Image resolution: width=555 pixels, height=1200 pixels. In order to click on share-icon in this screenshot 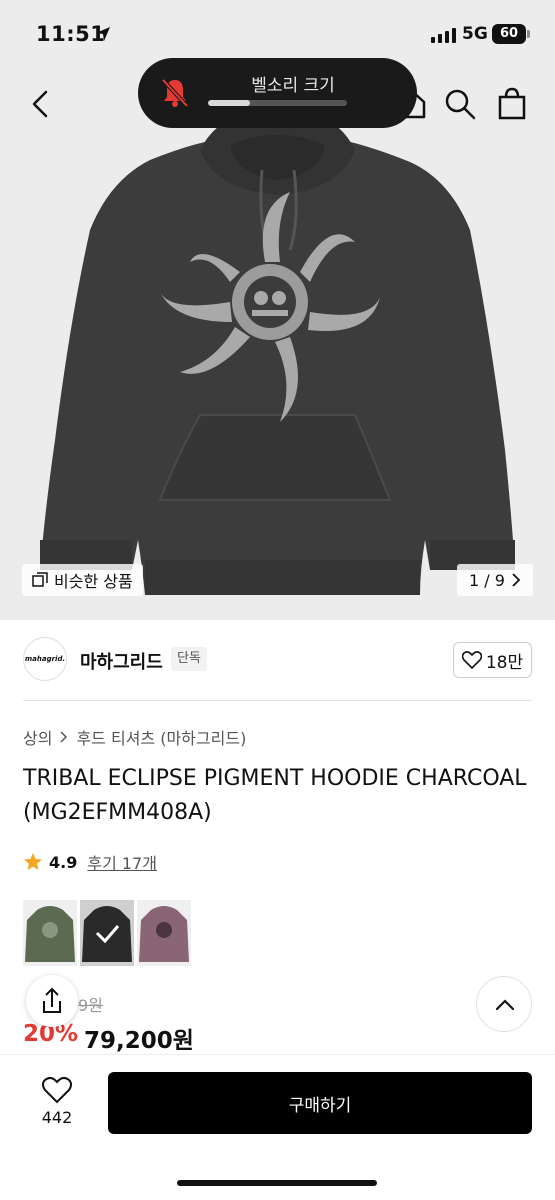, I will do `click(52, 1000)`.